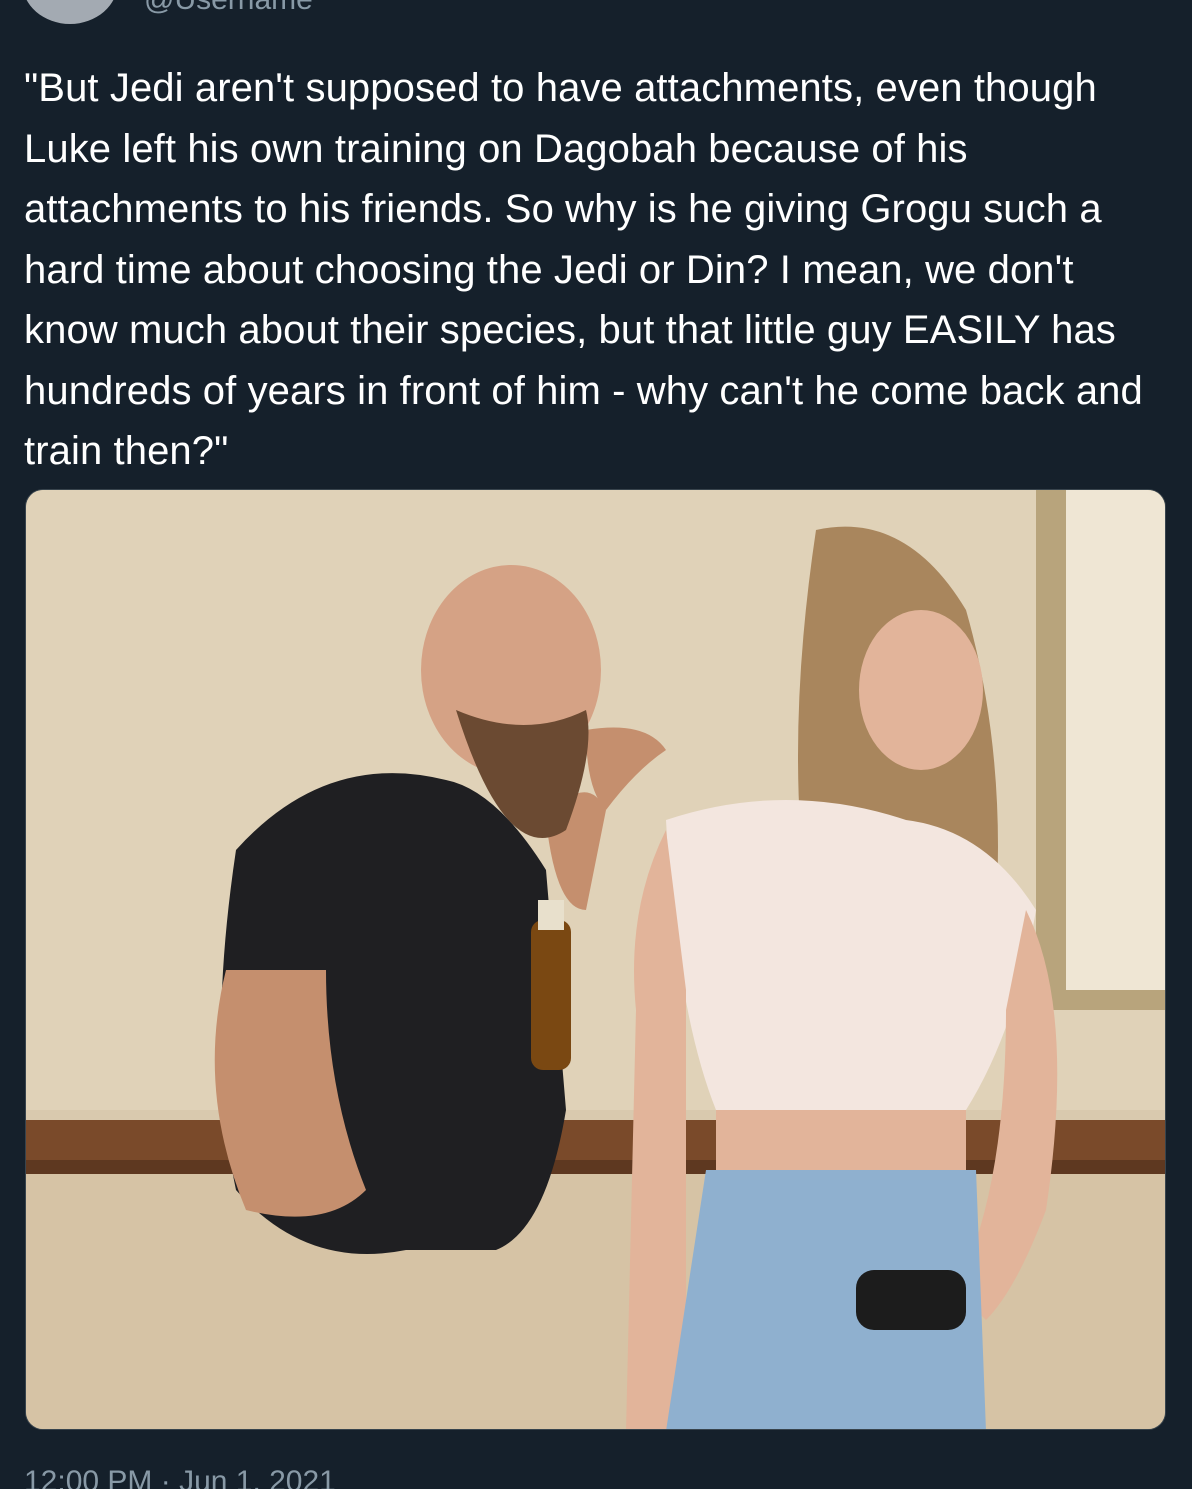  What do you see at coordinates (70, 12) in the screenshot?
I see `avatar` at bounding box center [70, 12].